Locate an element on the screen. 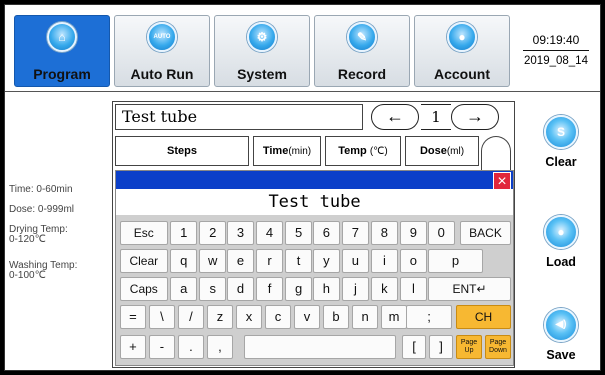 The height and width of the screenshot is (375, 605). speaker-icon: ◀) is located at coordinates (561, 325).